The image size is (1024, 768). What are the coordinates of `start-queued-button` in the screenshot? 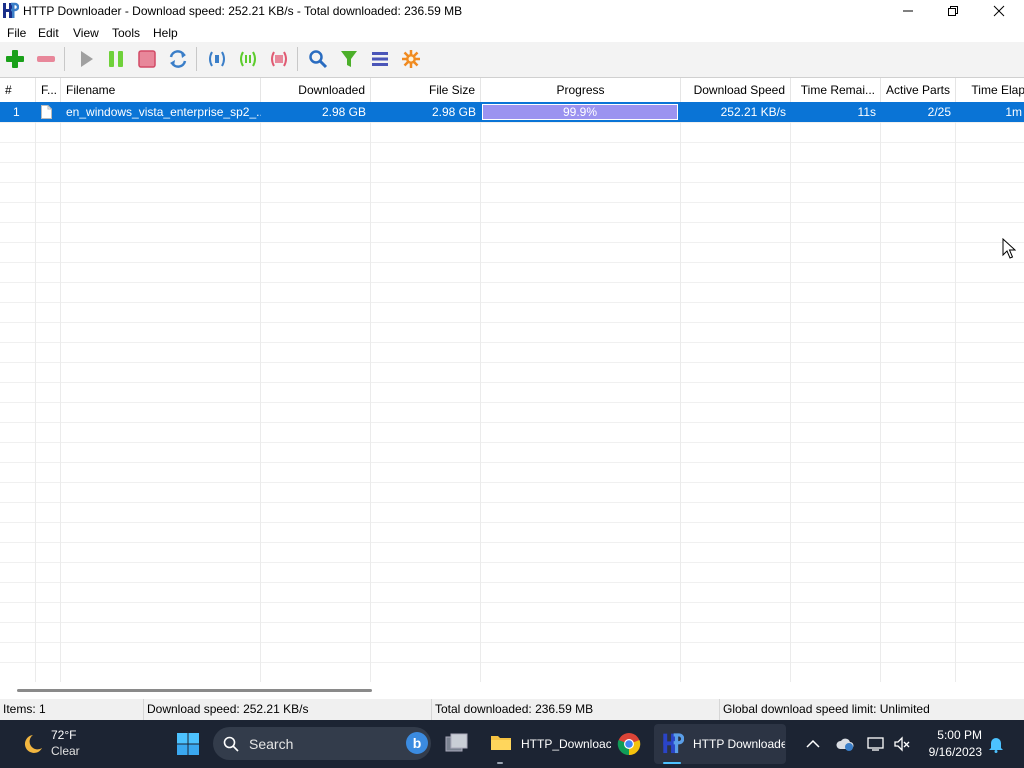 It's located at (248, 59).